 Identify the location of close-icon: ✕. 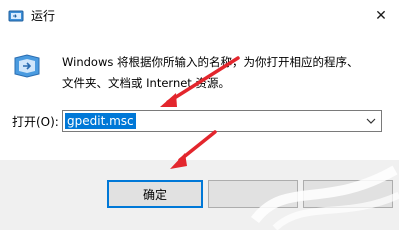
(381, 16).